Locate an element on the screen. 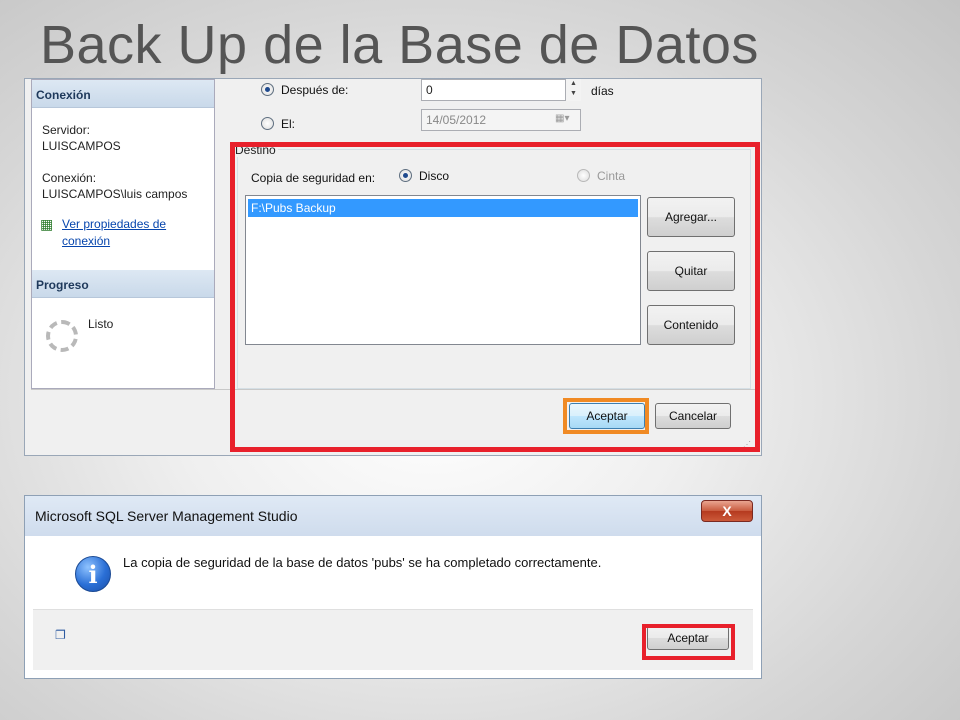 This screenshot has width=960, height=720. copy-icon: ❐ is located at coordinates (62, 635).